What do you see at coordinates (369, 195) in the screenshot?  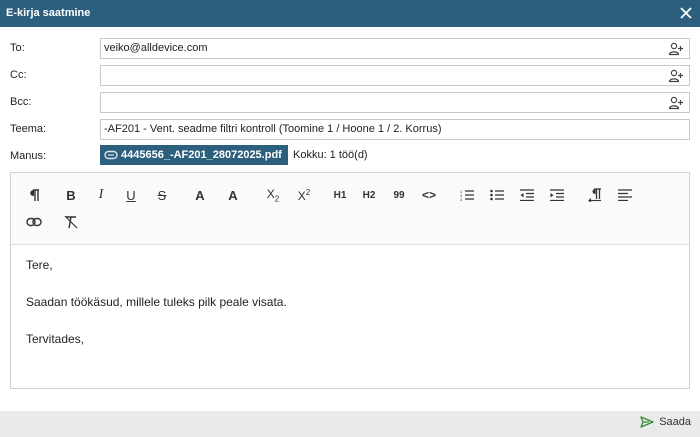 I see `heading2-button: H2` at bounding box center [369, 195].